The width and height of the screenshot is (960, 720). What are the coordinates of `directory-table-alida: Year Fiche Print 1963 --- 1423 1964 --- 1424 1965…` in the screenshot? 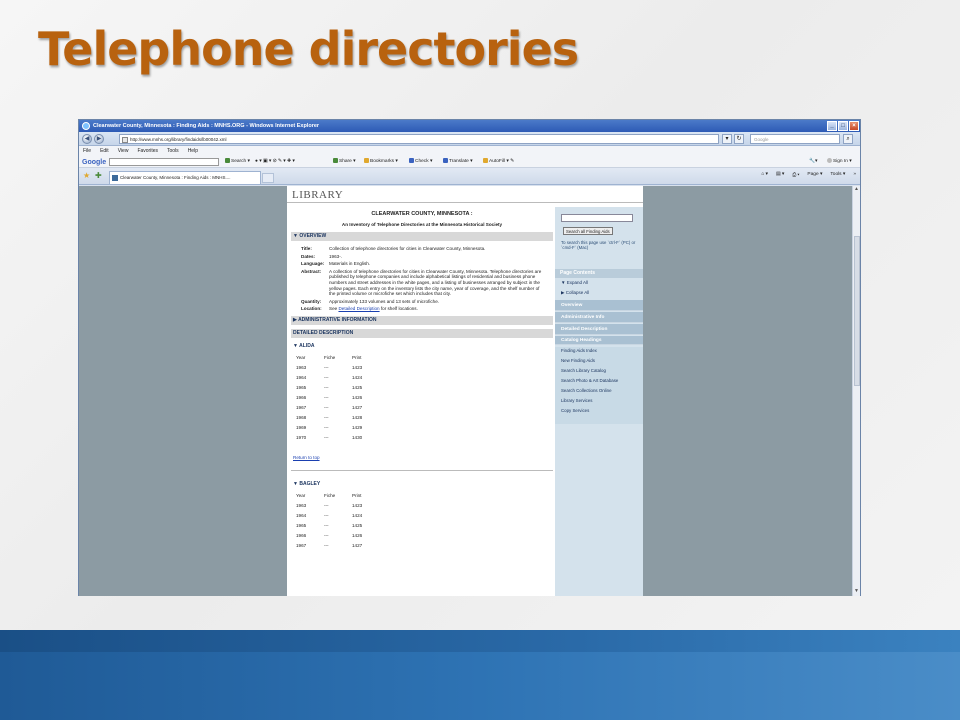 It's located at (329, 398).